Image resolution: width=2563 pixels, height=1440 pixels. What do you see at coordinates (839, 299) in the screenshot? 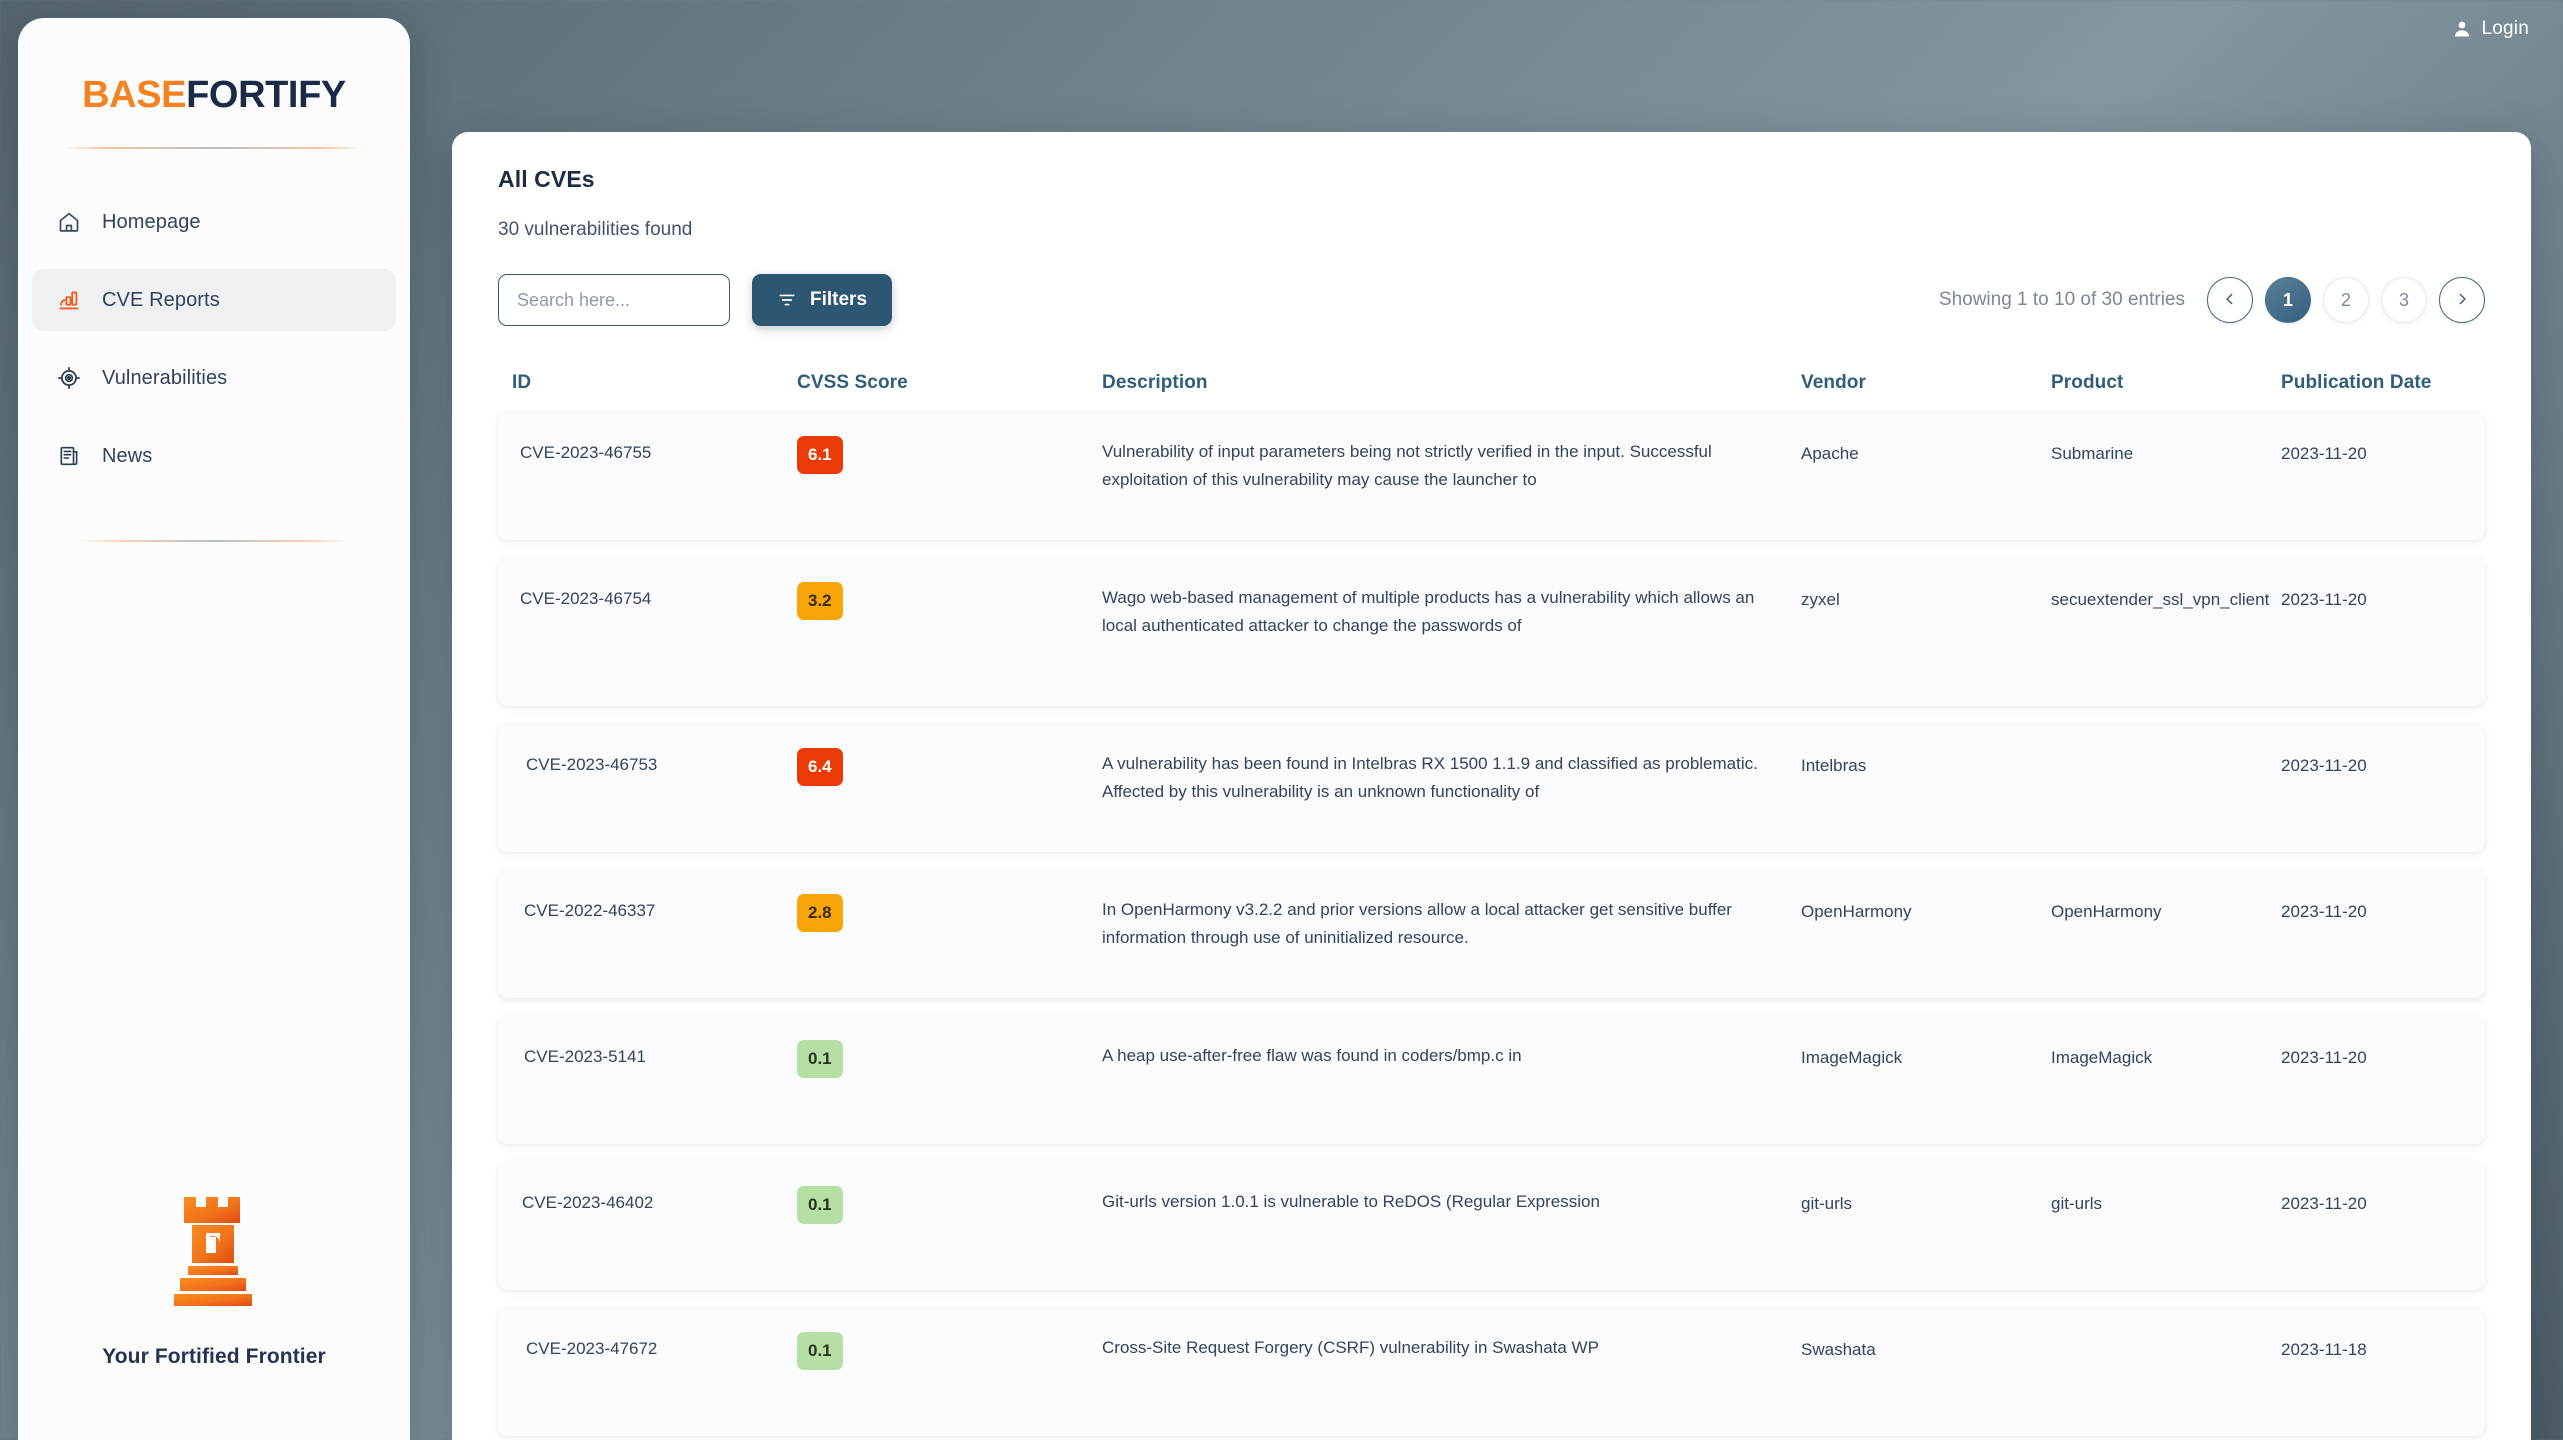
I see `filters-label: Filters` at bounding box center [839, 299].